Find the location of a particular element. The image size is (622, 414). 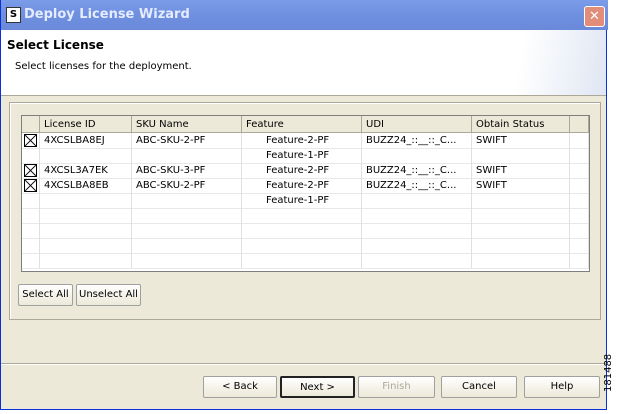

license-id-cell: 4XCSLBA8EB is located at coordinates (86, 185).